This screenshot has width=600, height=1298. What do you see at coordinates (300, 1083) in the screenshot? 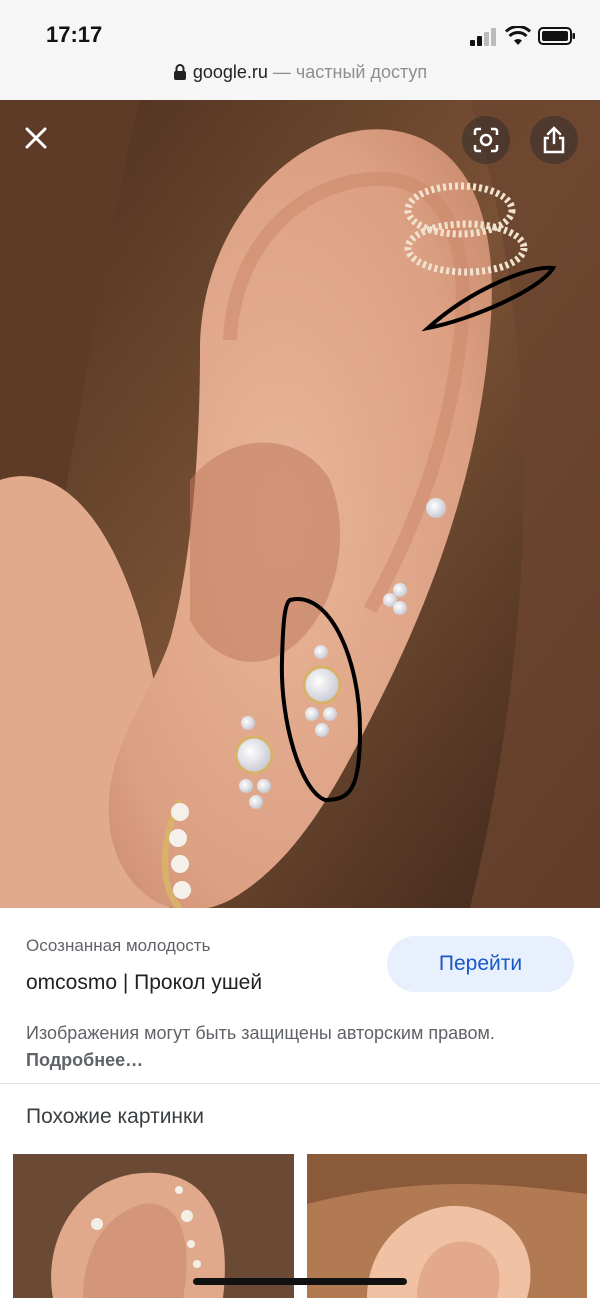
I see `divider` at bounding box center [300, 1083].